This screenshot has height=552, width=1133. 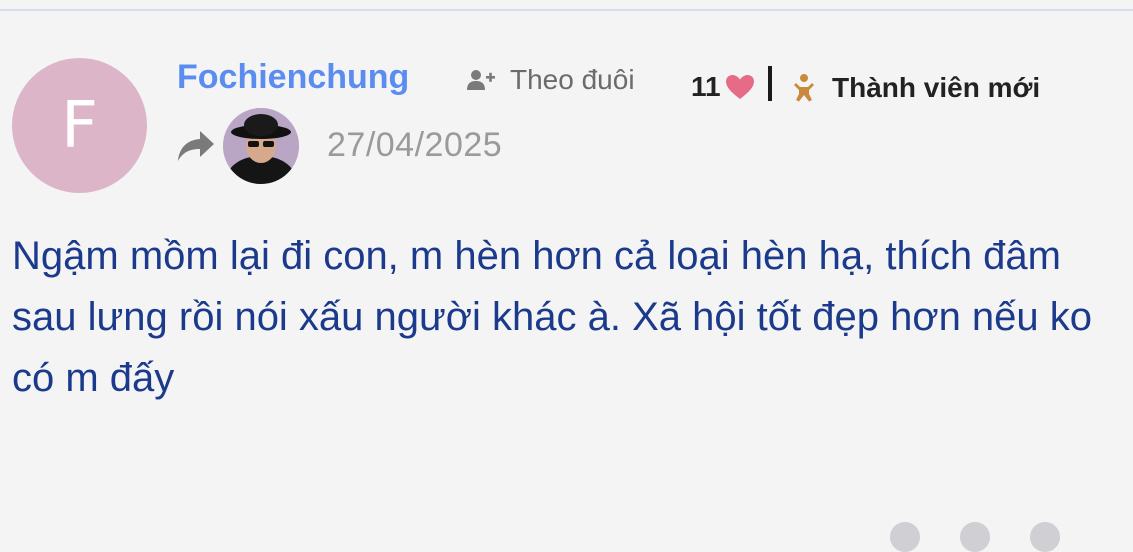 What do you see at coordinates (706, 86) in the screenshot?
I see `likes-count: 11` at bounding box center [706, 86].